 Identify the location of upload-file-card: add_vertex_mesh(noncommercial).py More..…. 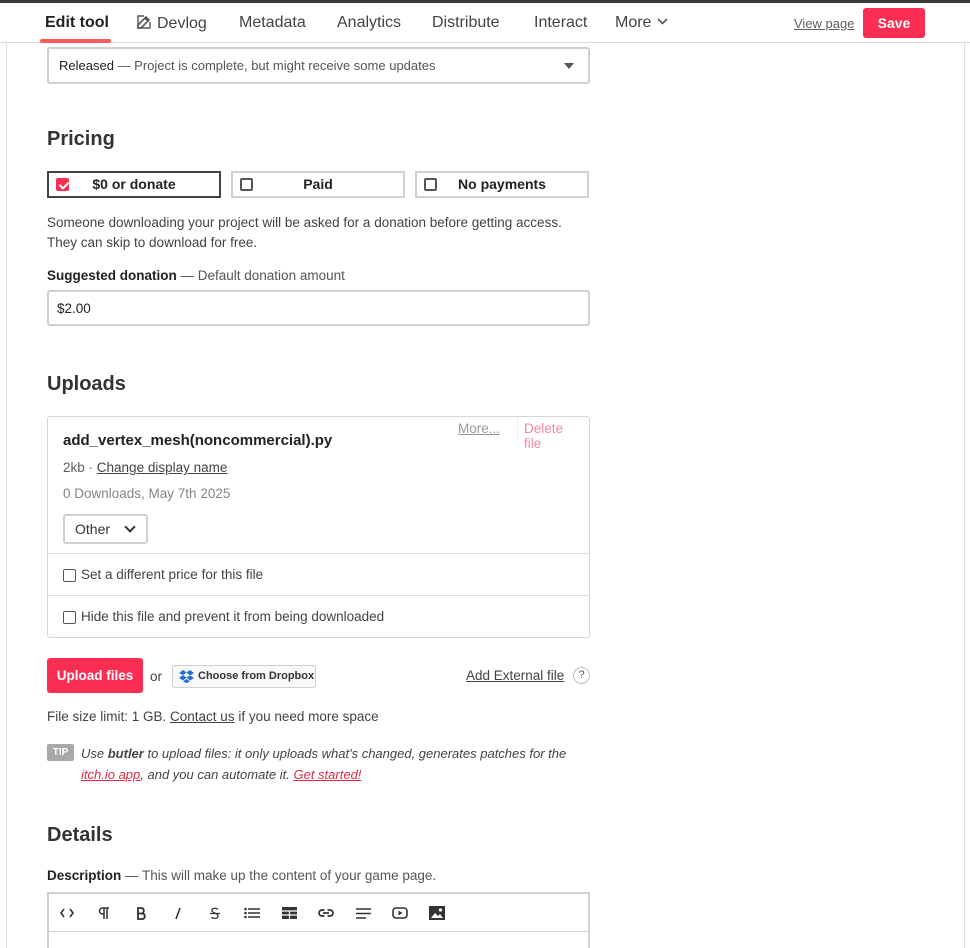
(318, 527).